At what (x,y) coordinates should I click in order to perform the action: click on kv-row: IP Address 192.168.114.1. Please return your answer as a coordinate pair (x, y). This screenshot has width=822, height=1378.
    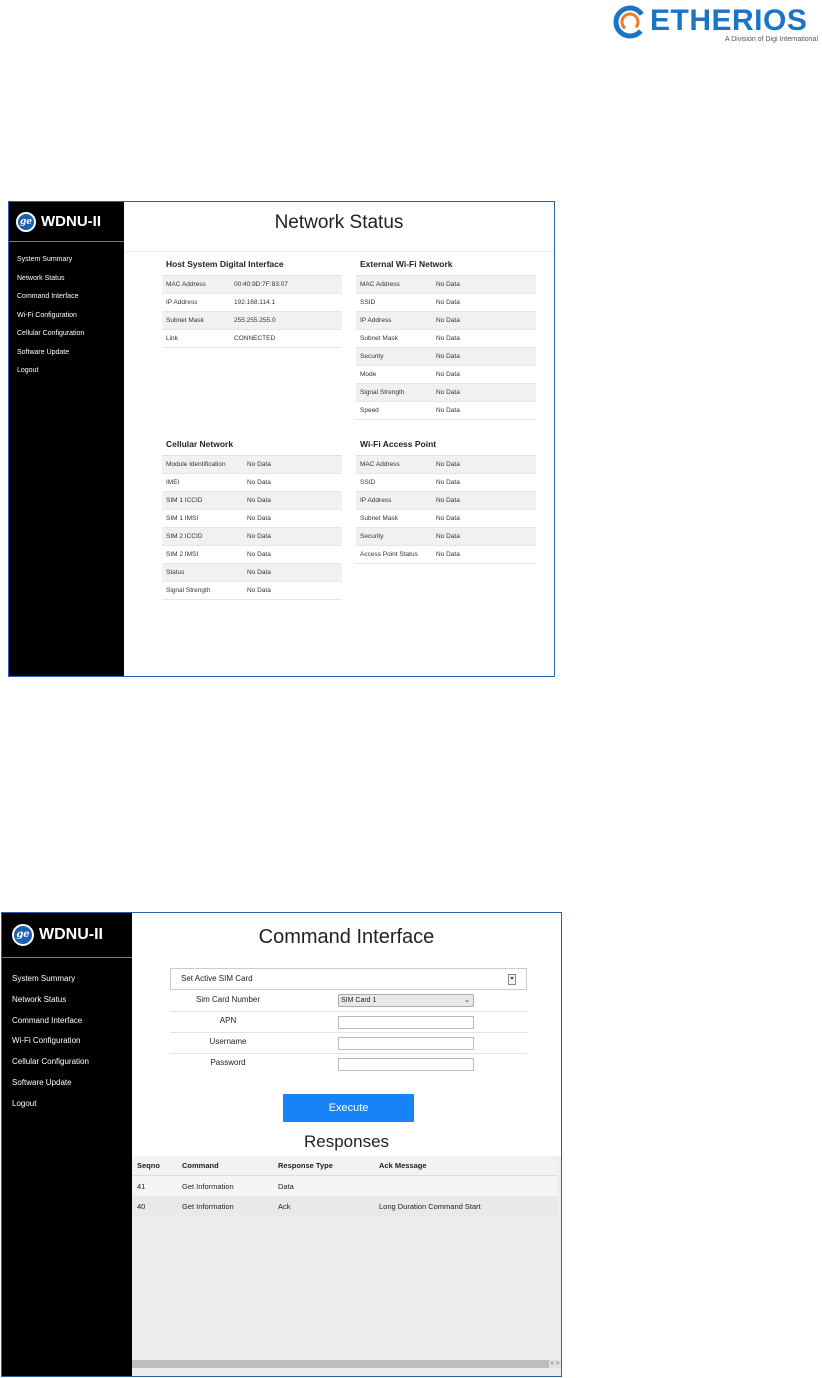
    Looking at the image, I should click on (252, 303).